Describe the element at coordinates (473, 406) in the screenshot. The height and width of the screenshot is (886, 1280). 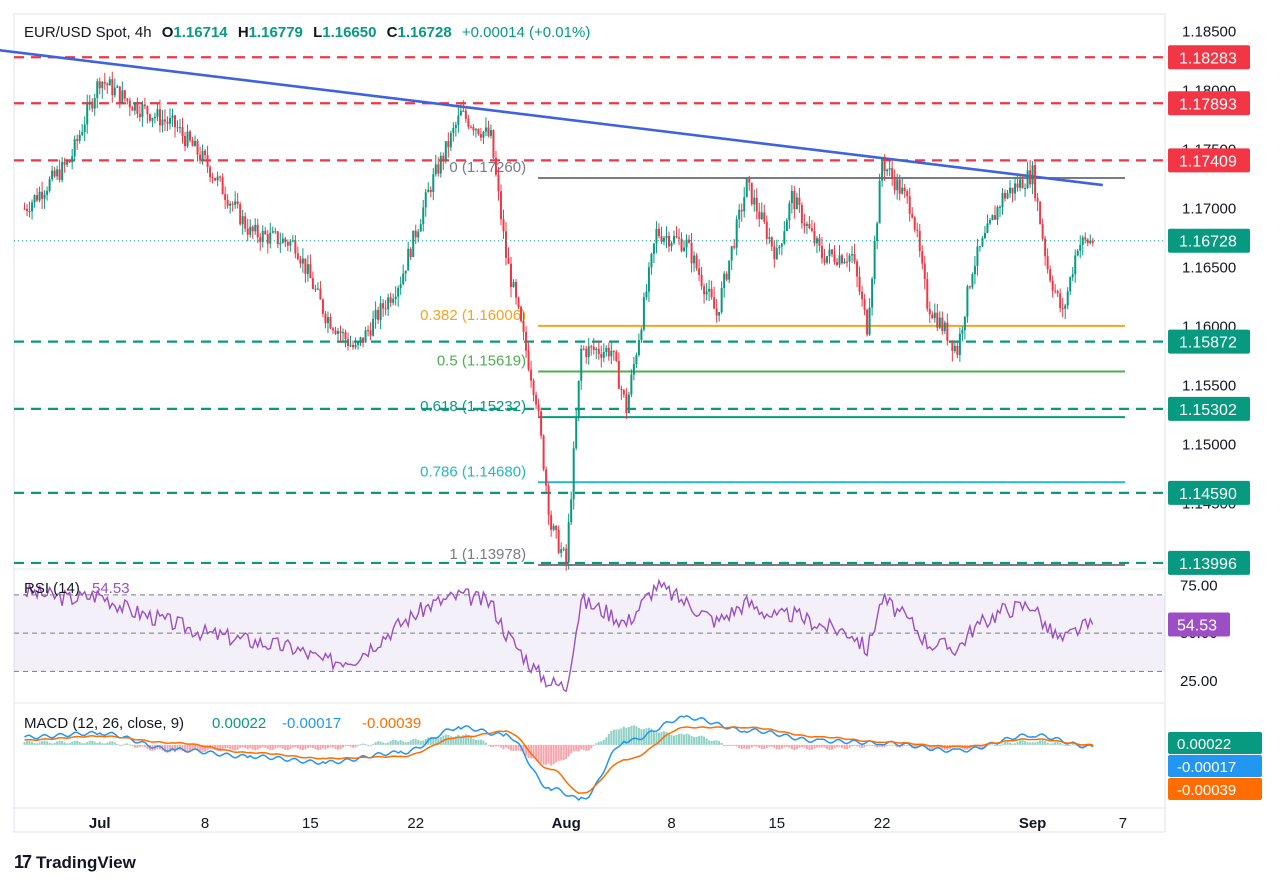
I see `fib-level-label: 0.618 (1.15232)` at that location.